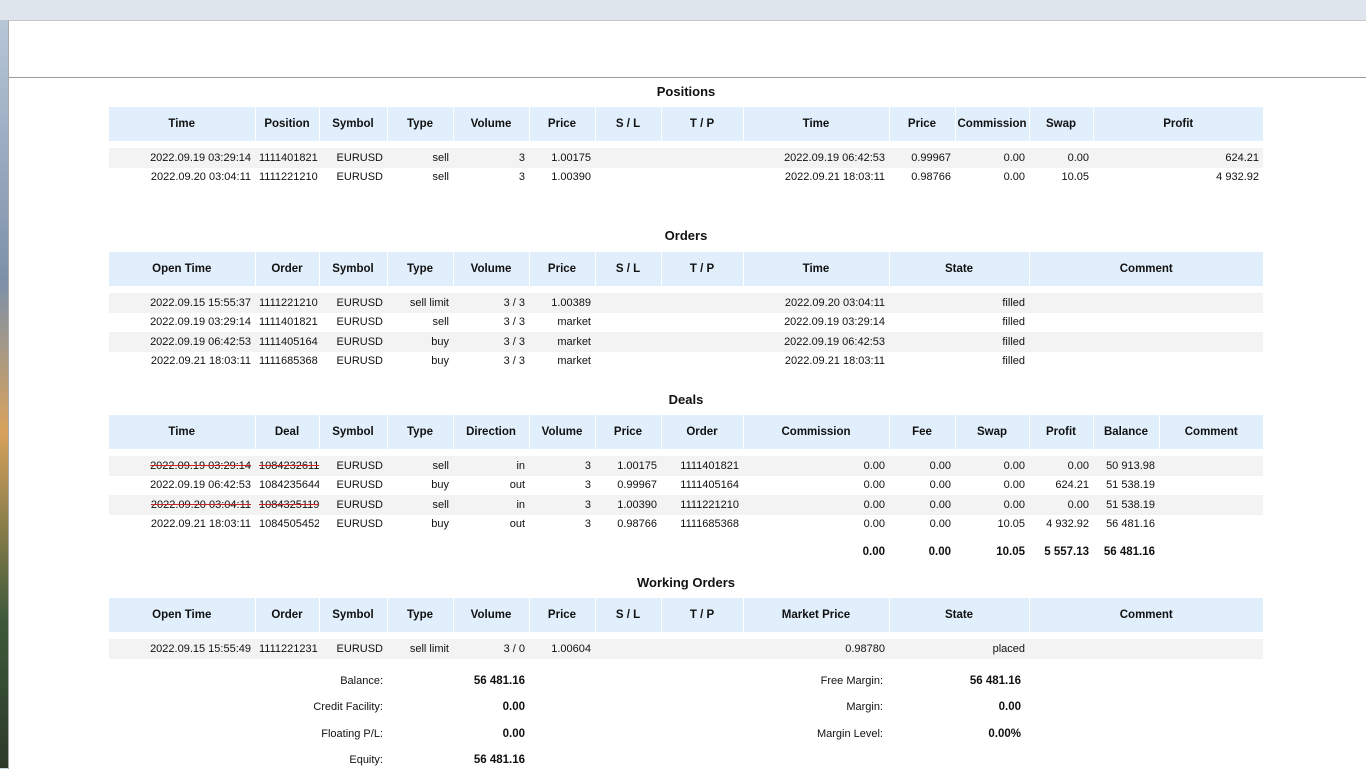 This screenshot has height=769, width=1366. I want to click on col-direction: Direction, so click(491, 432).